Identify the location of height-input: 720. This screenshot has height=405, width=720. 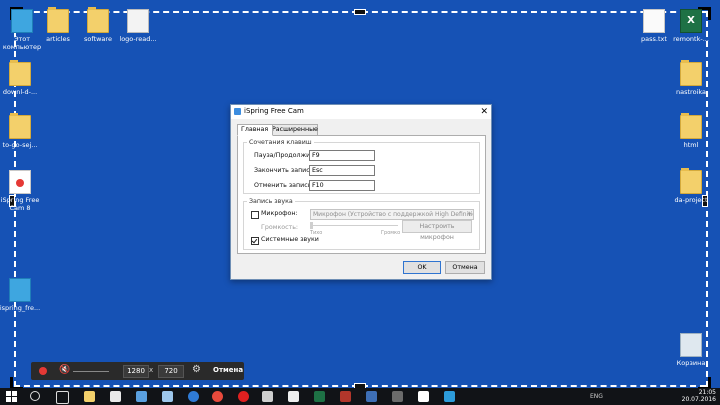
(171, 371).